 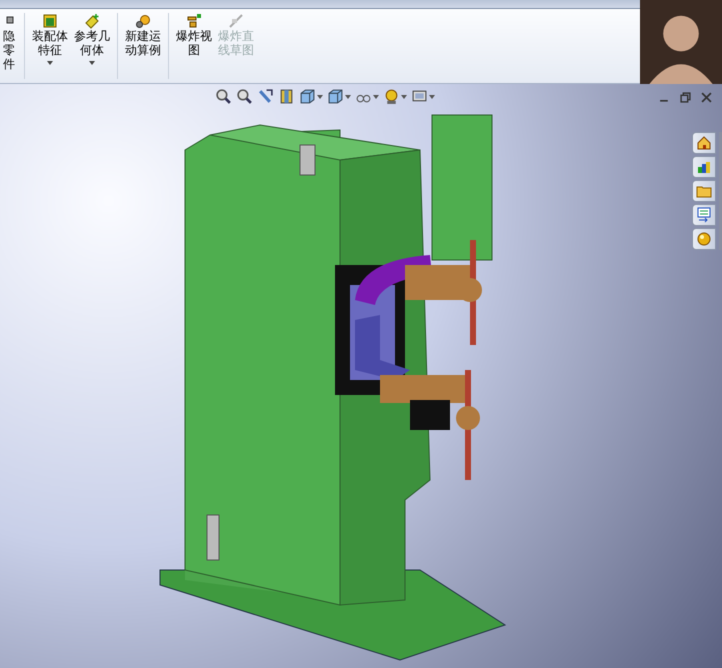 What do you see at coordinates (143, 33) in the screenshot?
I see `ribbon-button: 新建运 动算例` at bounding box center [143, 33].